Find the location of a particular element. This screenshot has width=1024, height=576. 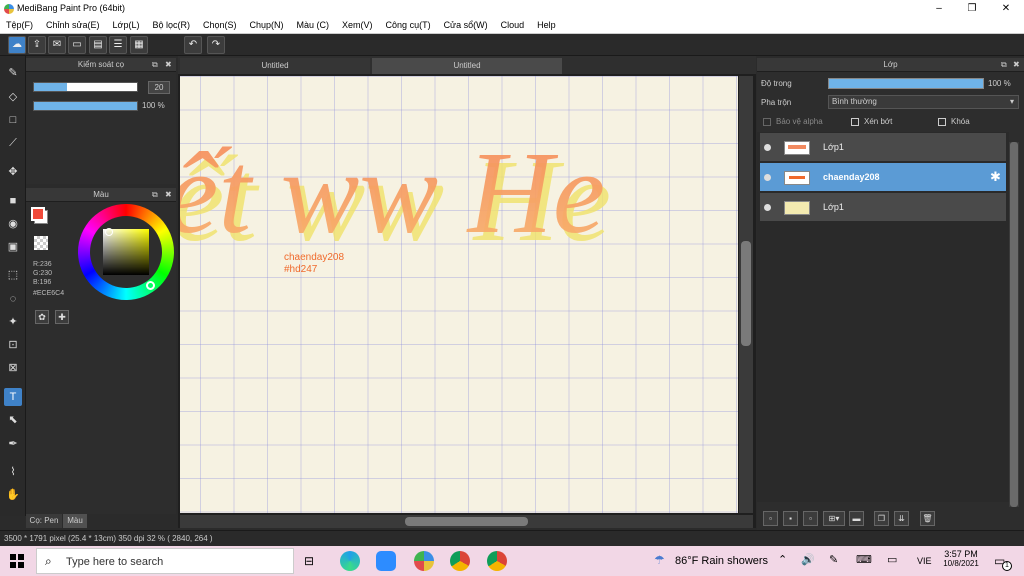

hand-tool-icon: ✋ is located at coordinates (13, 495).